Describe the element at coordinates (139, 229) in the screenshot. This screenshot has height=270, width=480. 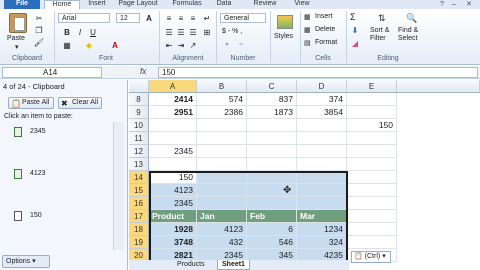
I see `row-header-18: 18` at that location.